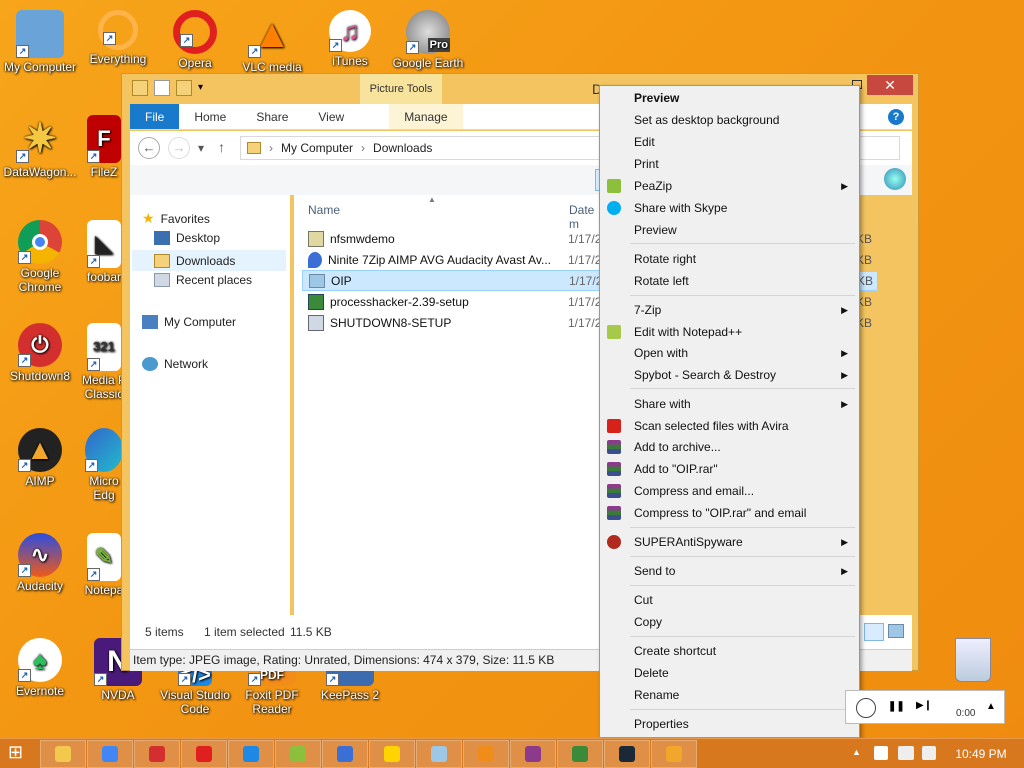  Describe the element at coordinates (157, 754) in the screenshot. I see `taskbar-button-shutdown8` at that location.